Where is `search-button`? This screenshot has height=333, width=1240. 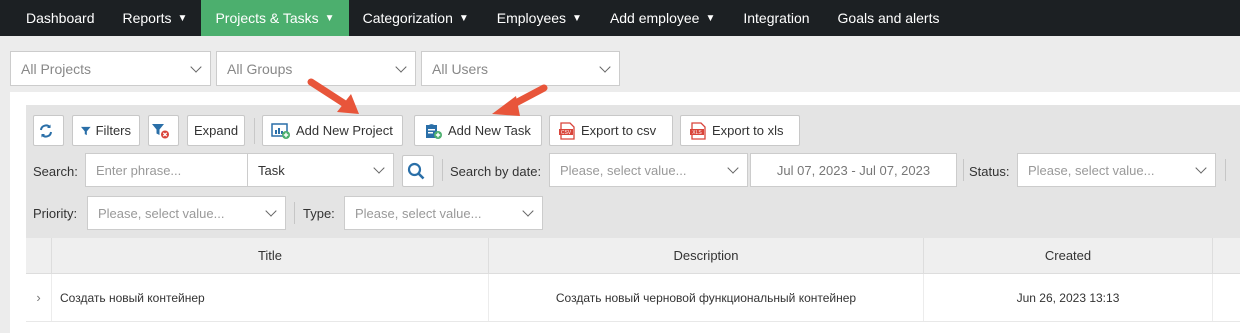
search-button is located at coordinates (418, 171).